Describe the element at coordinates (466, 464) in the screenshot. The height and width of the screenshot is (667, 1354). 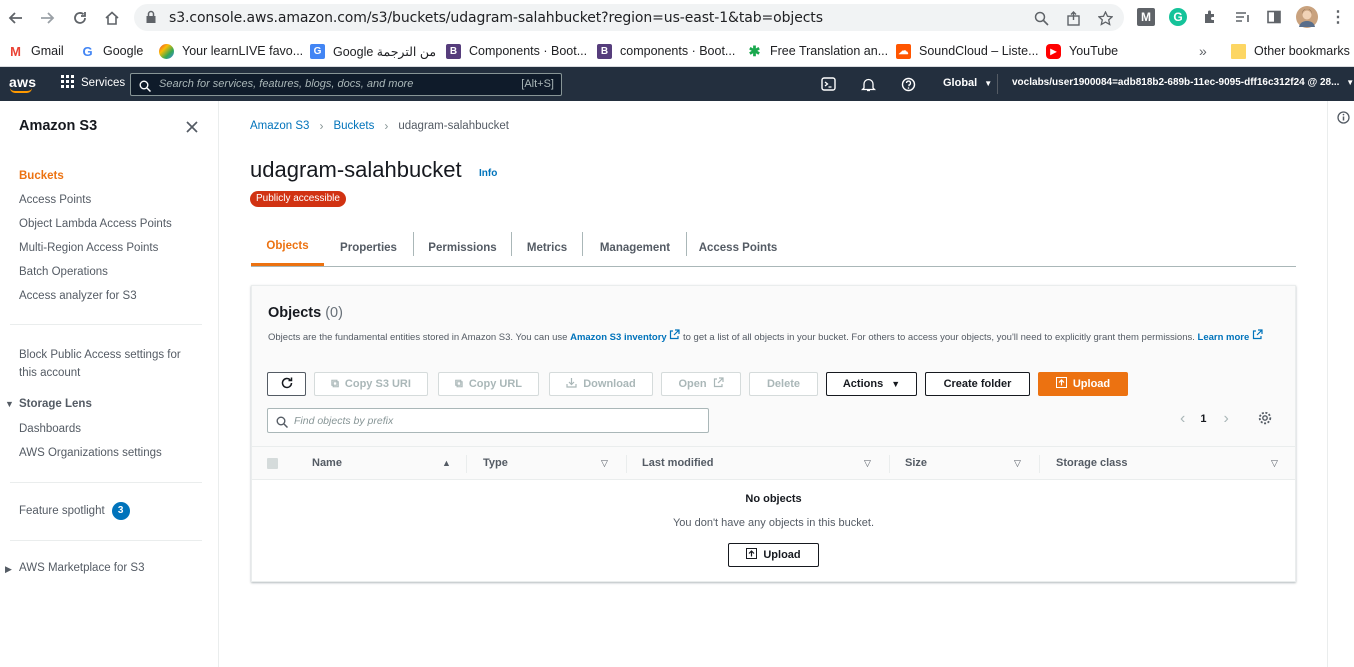
I see `column-separator` at that location.